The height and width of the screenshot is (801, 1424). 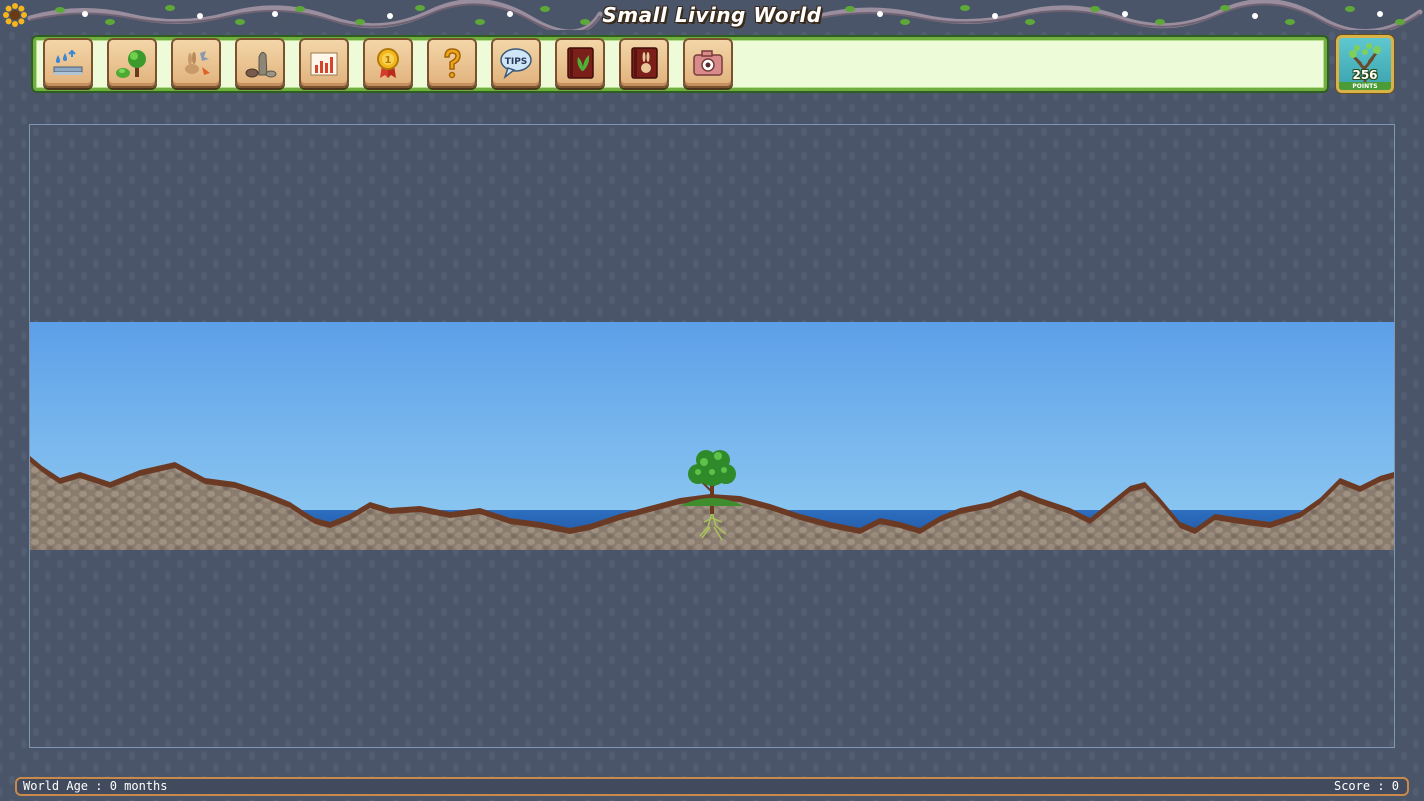 I want to click on rocks-tool-button, so click(x=260, y=63).